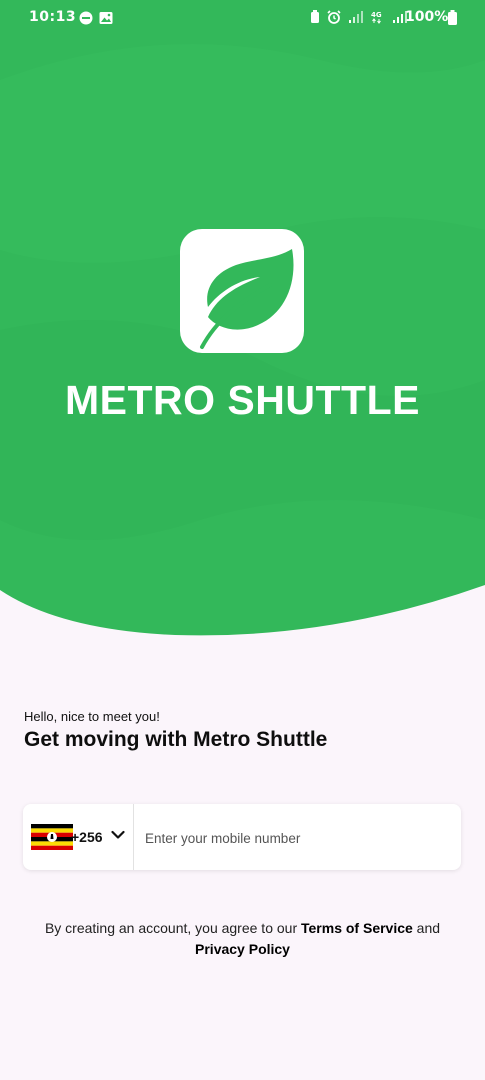 Image resolution: width=485 pixels, height=1080 pixels. Describe the element at coordinates (53, 17) in the screenshot. I see `status-time: 10:13` at that location.